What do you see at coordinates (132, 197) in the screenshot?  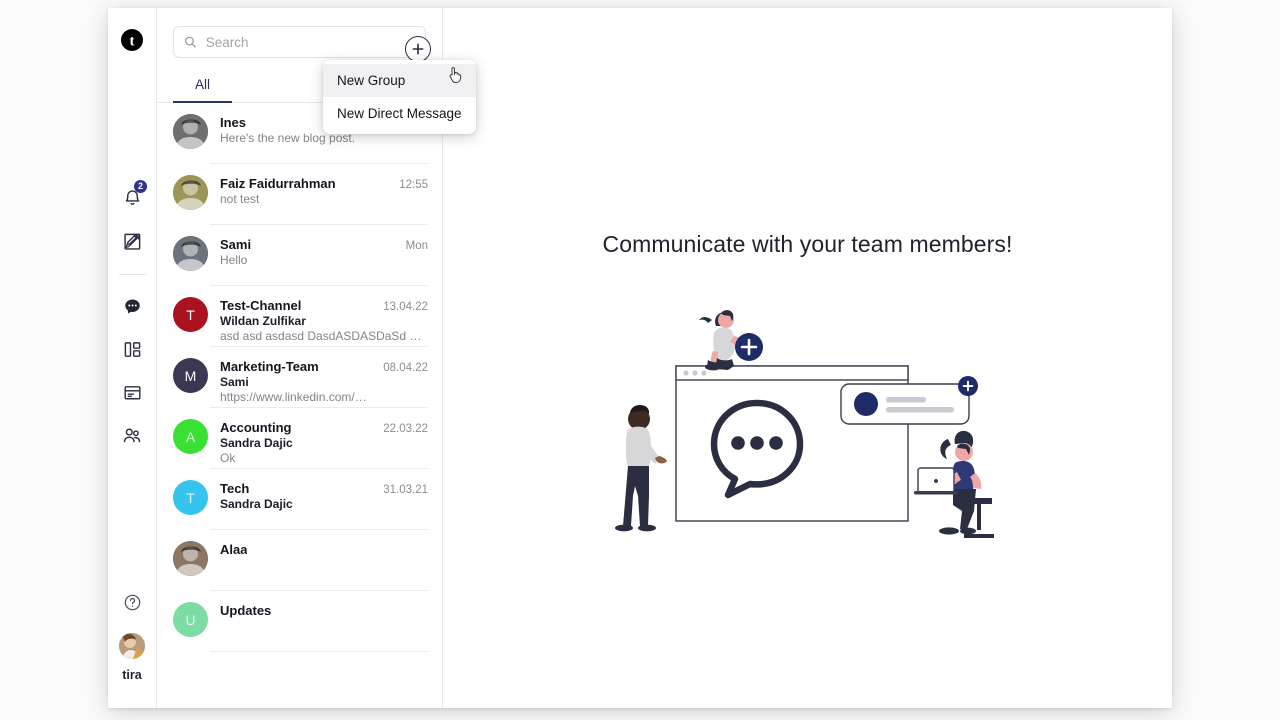 I see `rail-item-notifications: 2` at bounding box center [132, 197].